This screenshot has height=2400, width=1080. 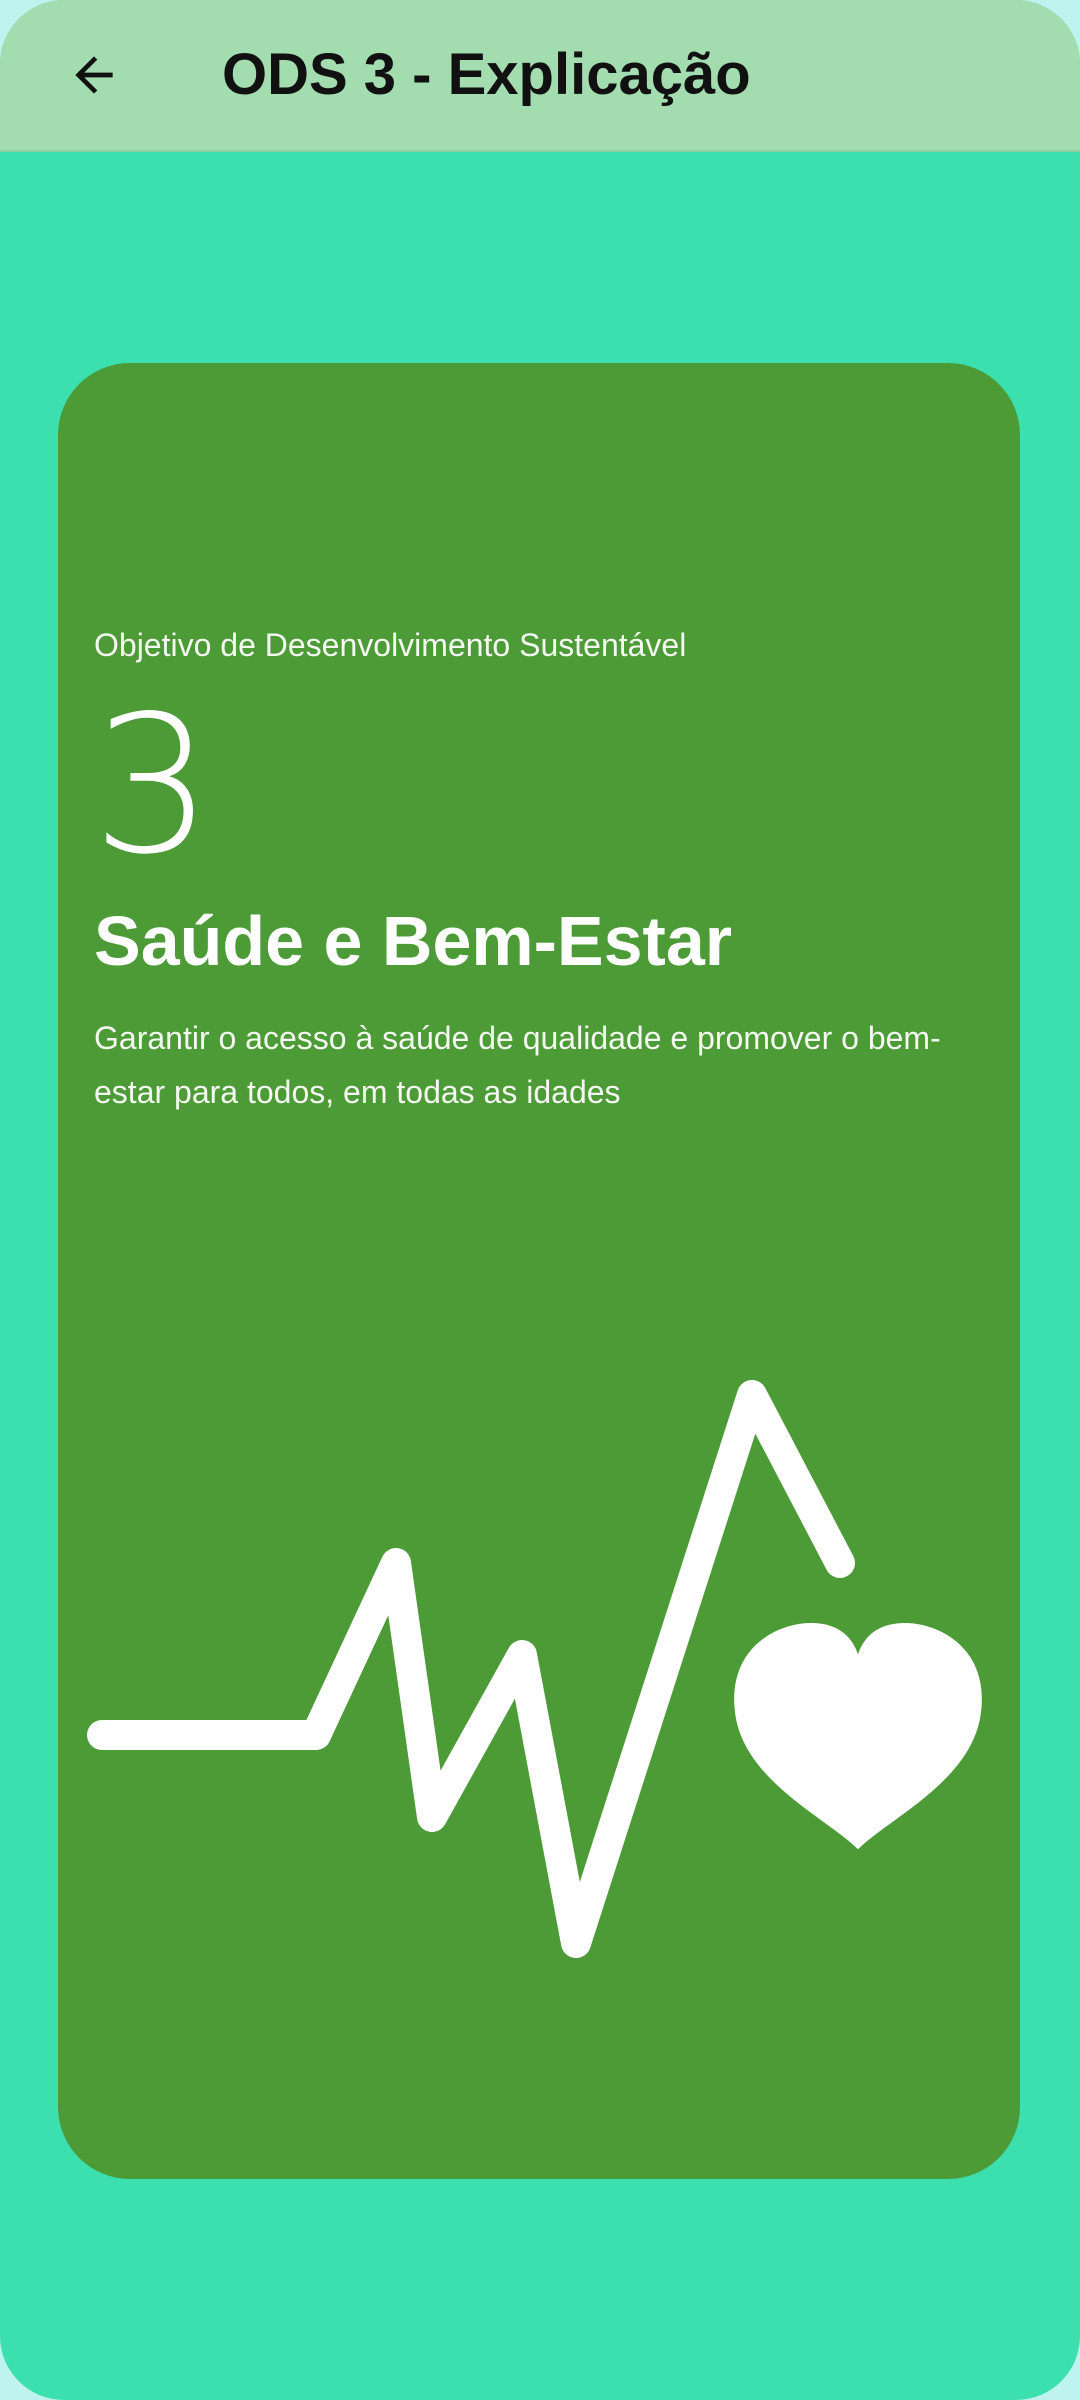 I want to click on back-button, so click(x=94, y=75).